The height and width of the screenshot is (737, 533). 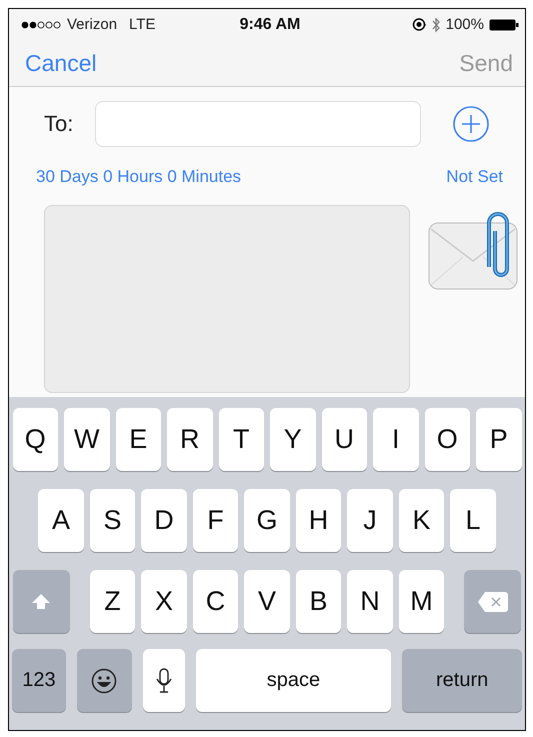 What do you see at coordinates (164, 601) in the screenshot?
I see `key: X` at bounding box center [164, 601].